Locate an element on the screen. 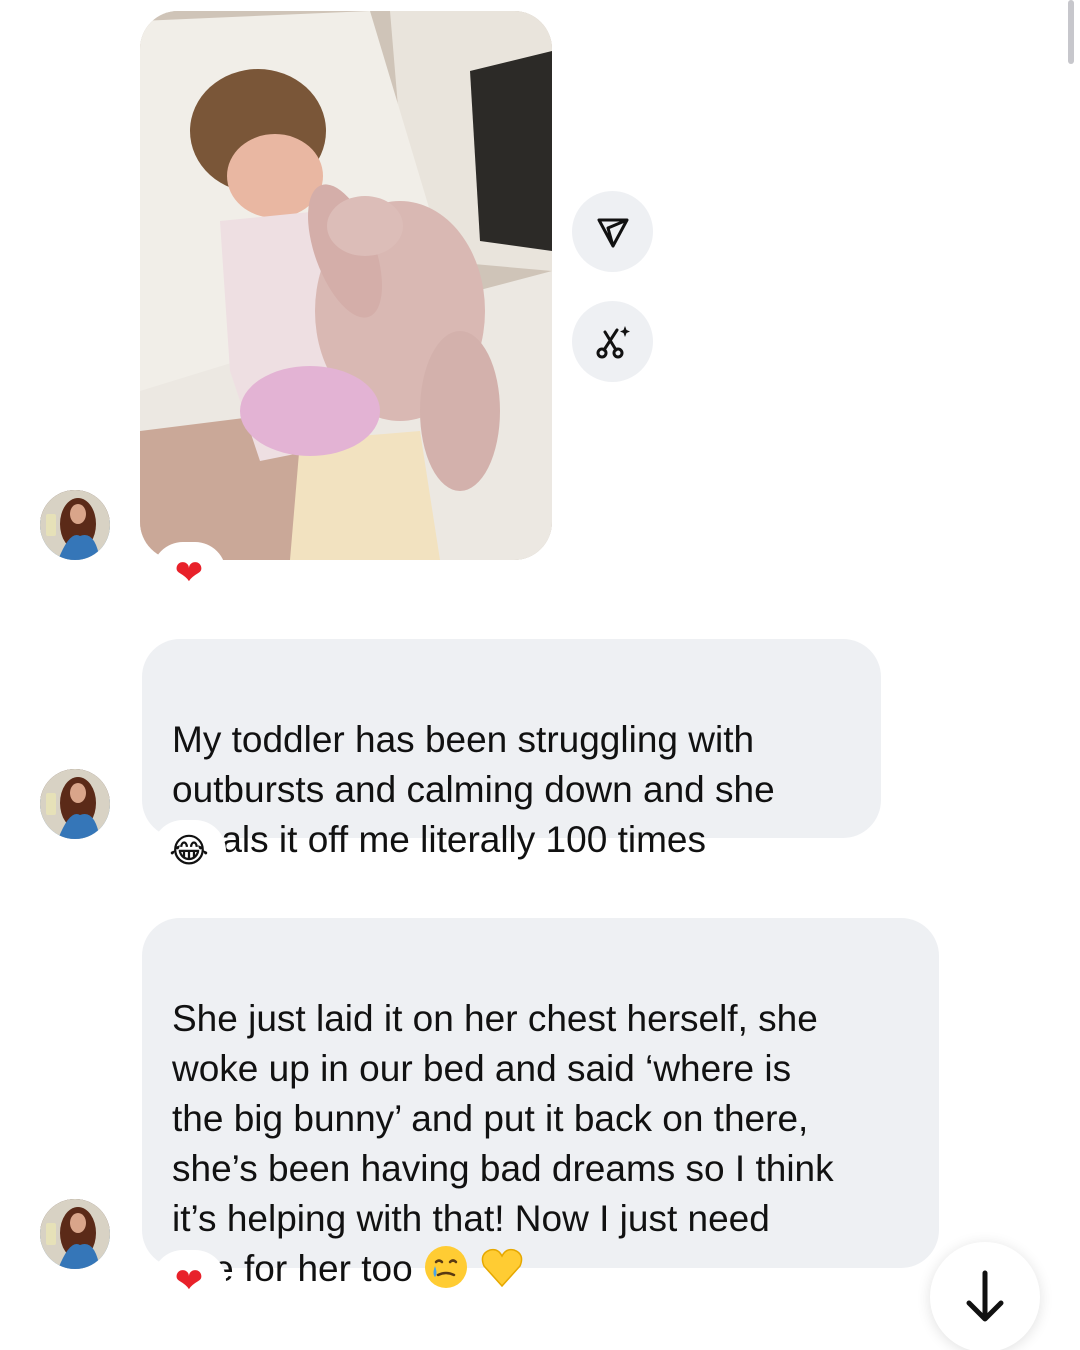  ai-edit-button is located at coordinates (612, 341).